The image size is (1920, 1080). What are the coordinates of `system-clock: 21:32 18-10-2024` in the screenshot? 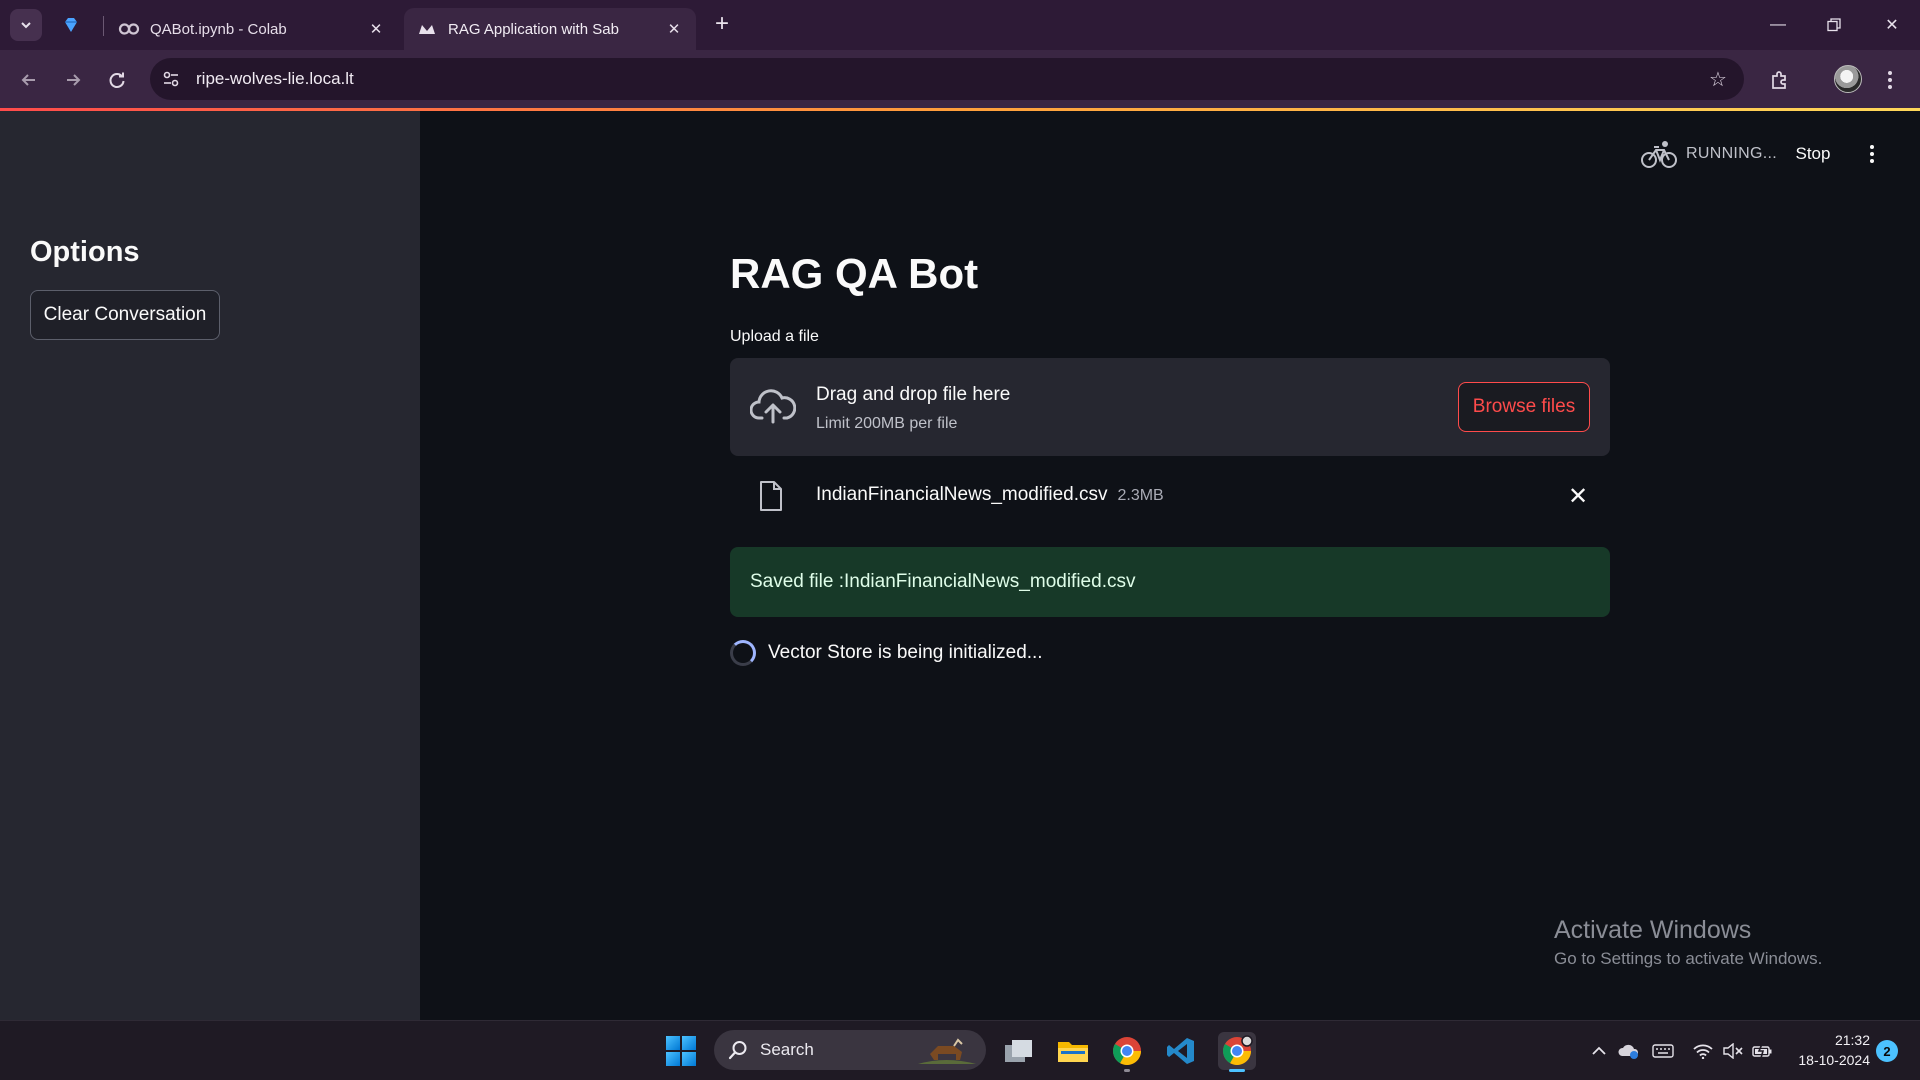 It's located at (1829, 1050).